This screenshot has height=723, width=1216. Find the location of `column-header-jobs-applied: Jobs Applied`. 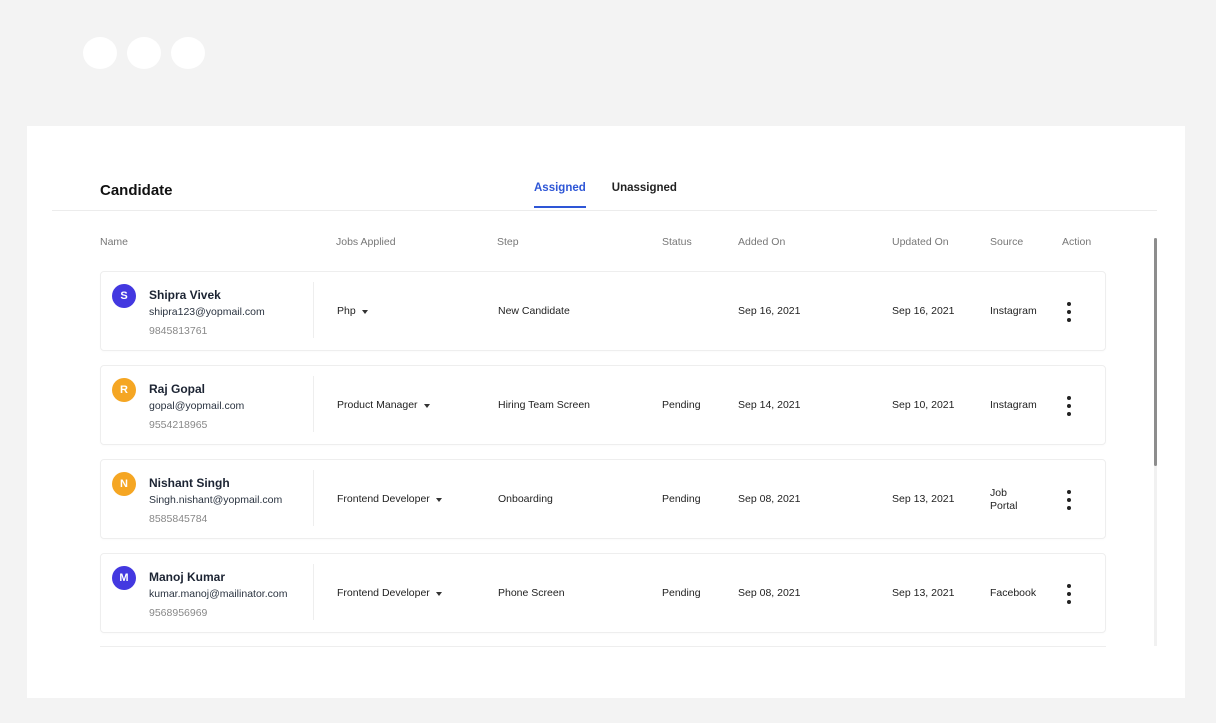

column-header-jobs-applied: Jobs Applied is located at coordinates (366, 242).